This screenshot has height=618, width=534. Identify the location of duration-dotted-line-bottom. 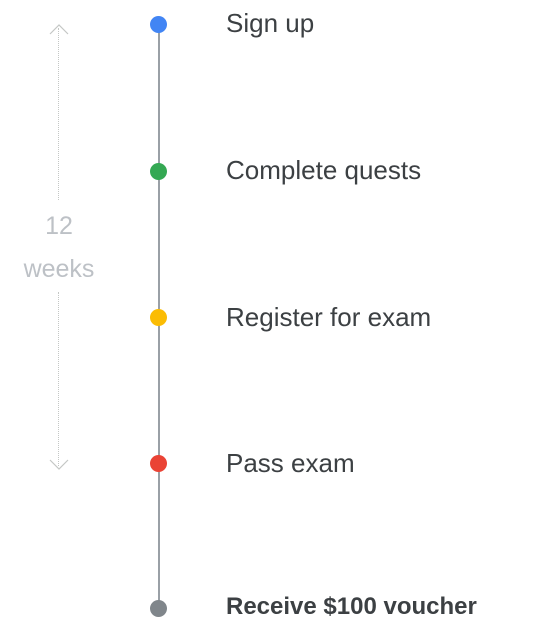
(58, 379).